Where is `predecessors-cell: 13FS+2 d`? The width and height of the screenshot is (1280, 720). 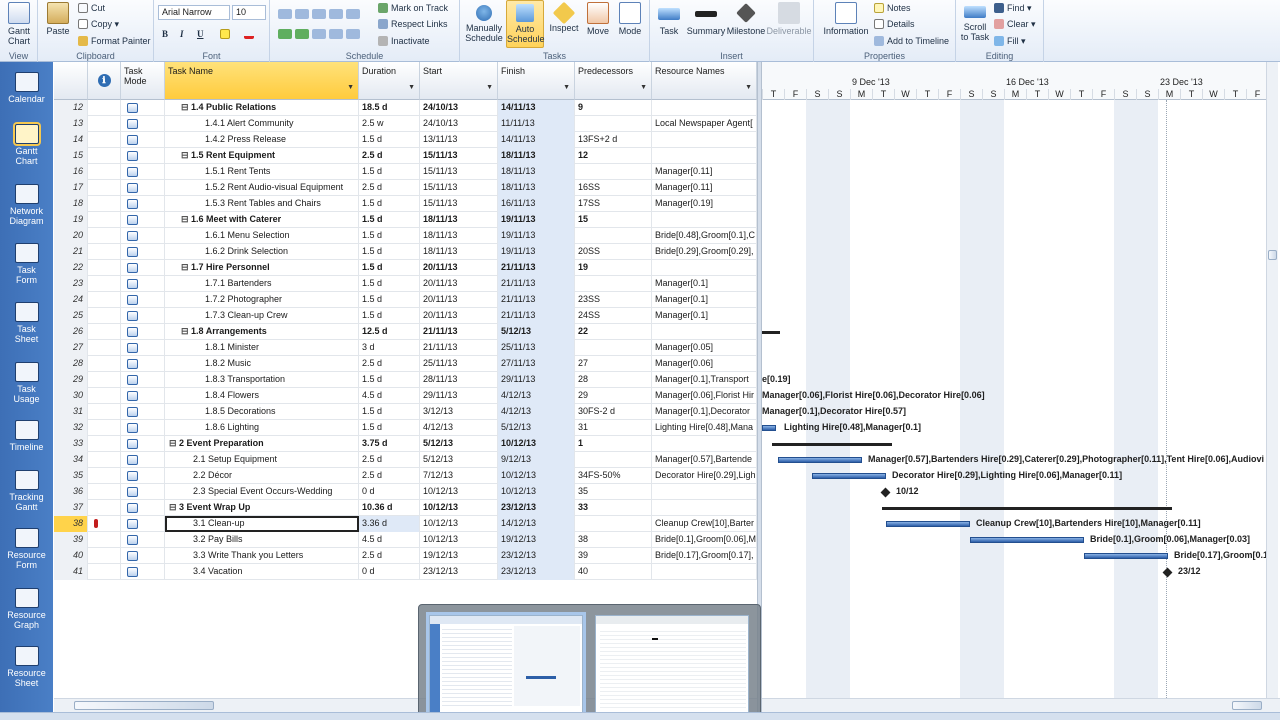
predecessors-cell: 13FS+2 d is located at coordinates (613, 140).